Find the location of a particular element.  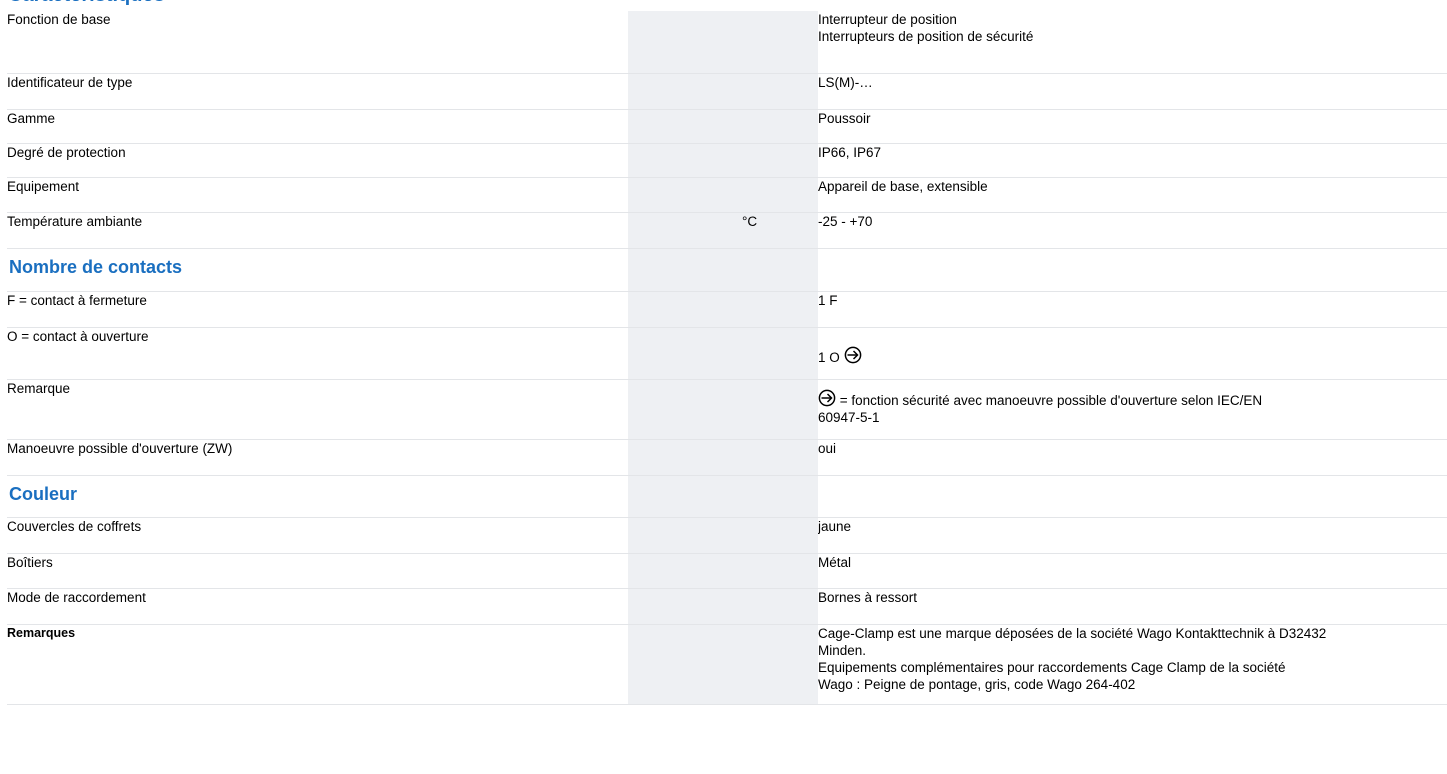

row-value: 1 O is located at coordinates (1132, 353).